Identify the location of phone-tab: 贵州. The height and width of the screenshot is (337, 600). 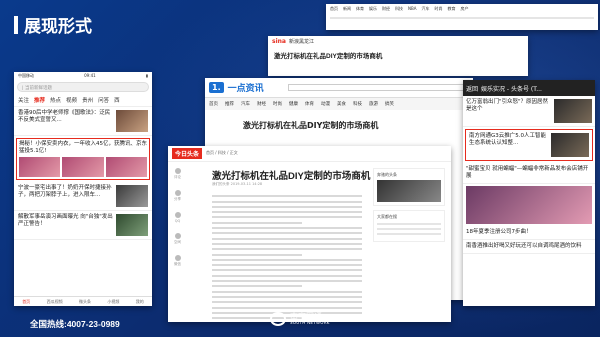
(87, 100).